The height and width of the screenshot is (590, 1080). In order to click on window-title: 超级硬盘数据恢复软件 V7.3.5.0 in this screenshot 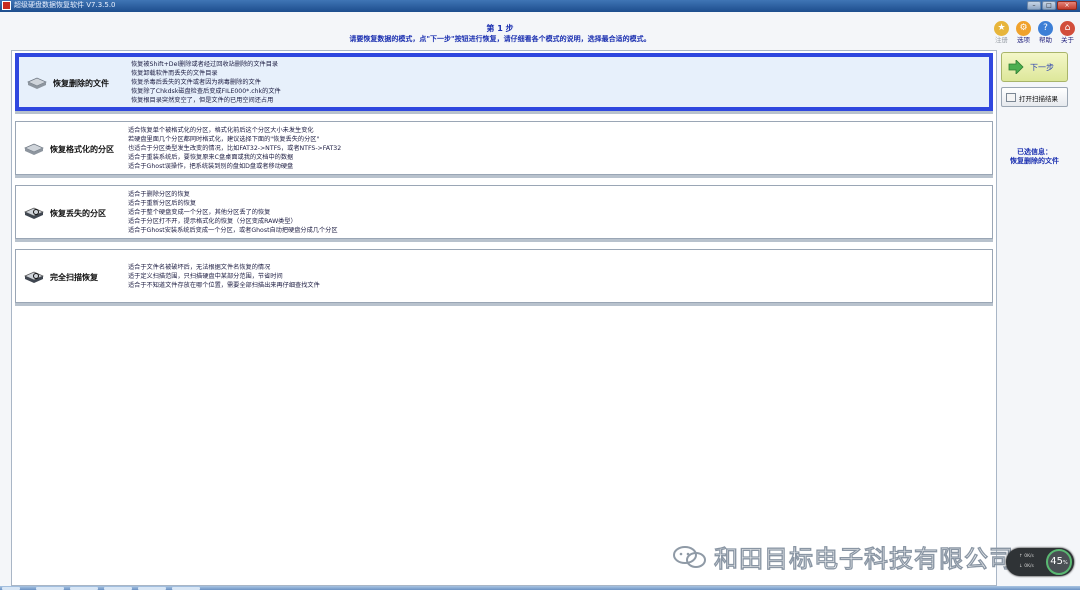, I will do `click(65, 5)`.